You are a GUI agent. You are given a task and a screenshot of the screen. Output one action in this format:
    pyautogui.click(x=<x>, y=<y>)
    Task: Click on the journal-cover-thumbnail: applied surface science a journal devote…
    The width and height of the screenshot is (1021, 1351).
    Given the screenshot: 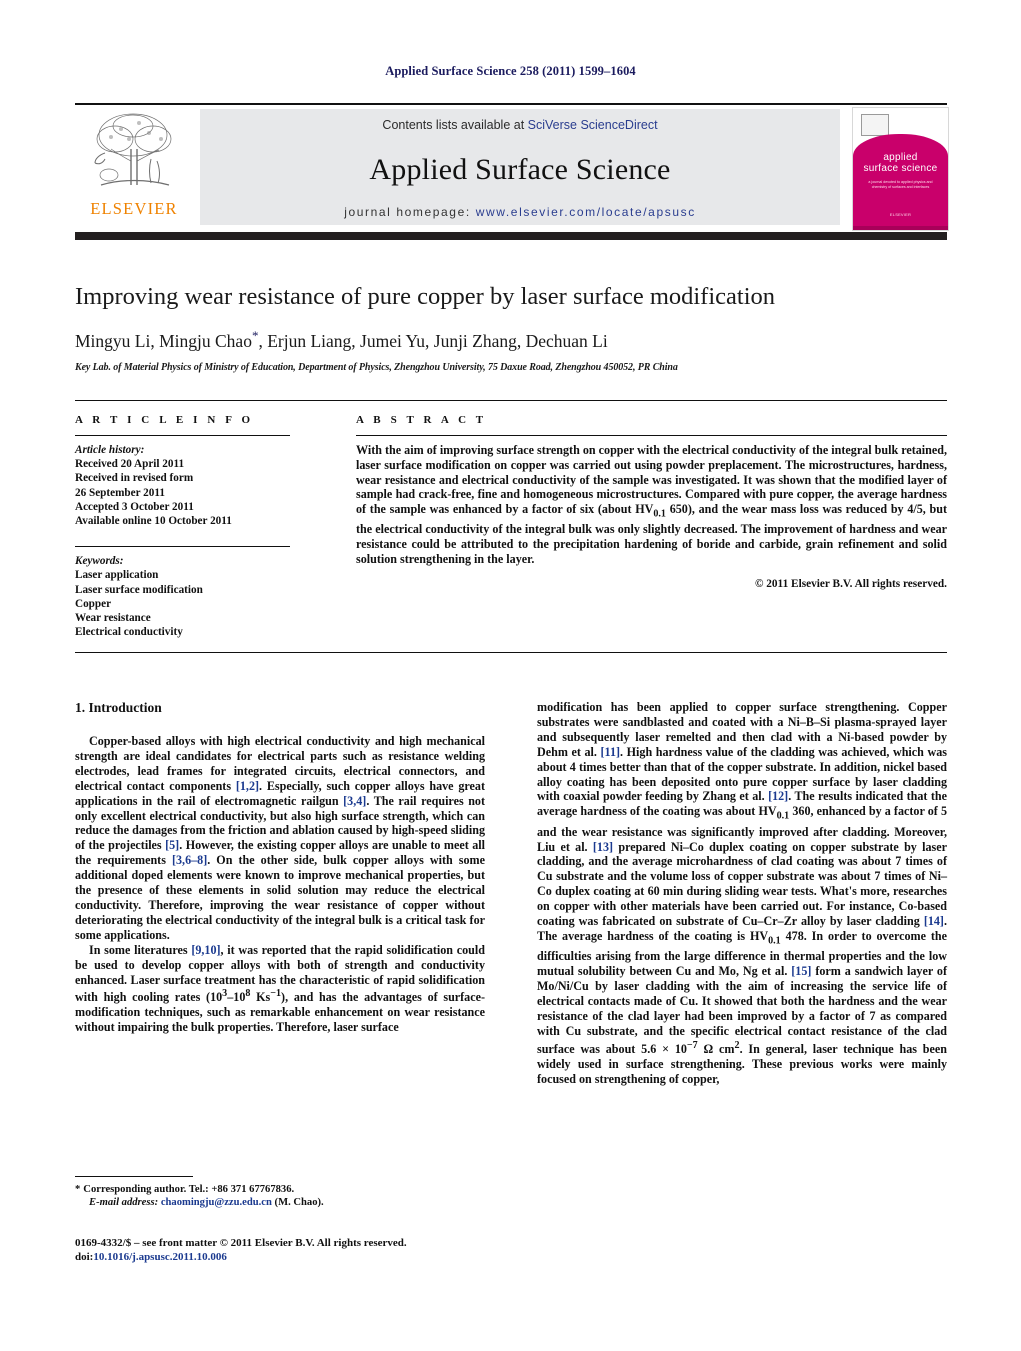 What is the action you would take?
    pyautogui.click(x=900, y=169)
    